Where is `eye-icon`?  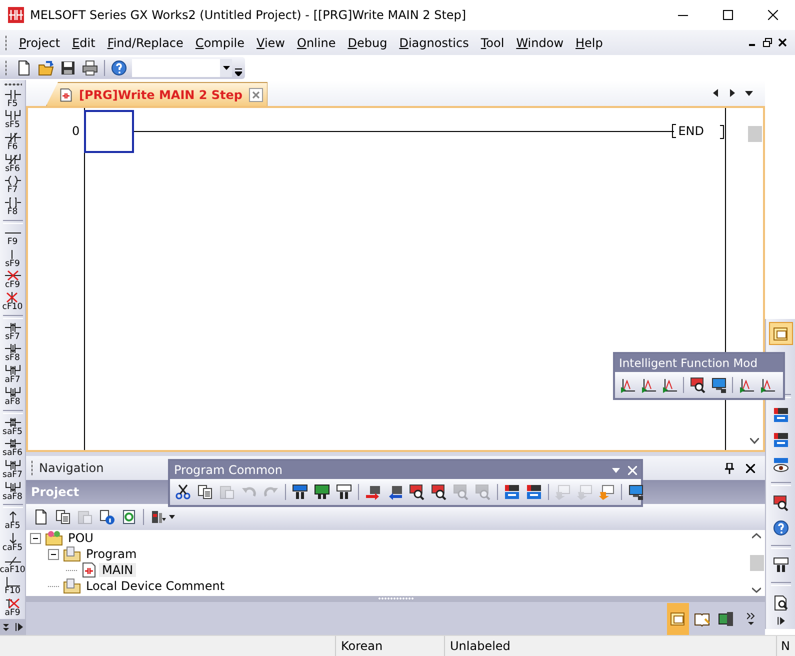
eye-icon is located at coordinates (780, 465).